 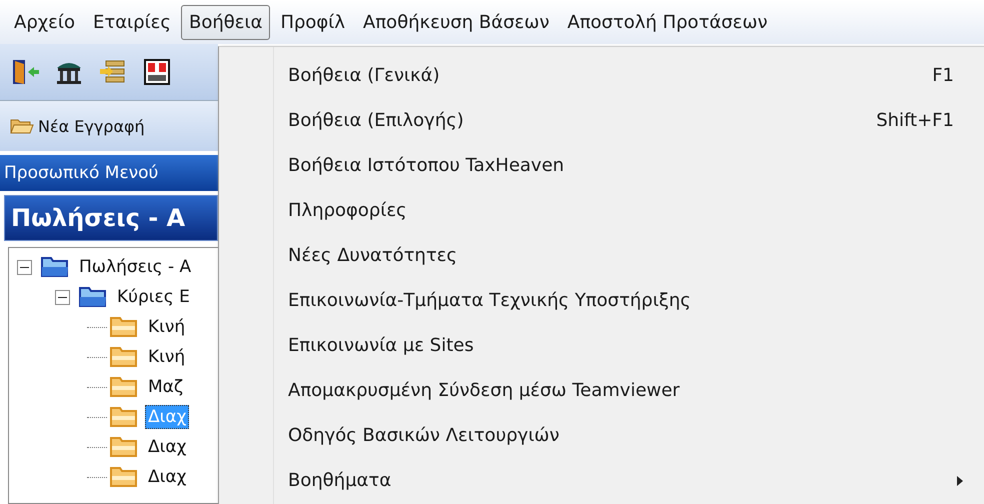 What do you see at coordinates (131, 22) in the screenshot?
I see `menu-bar-item: Εταιρίες` at bounding box center [131, 22].